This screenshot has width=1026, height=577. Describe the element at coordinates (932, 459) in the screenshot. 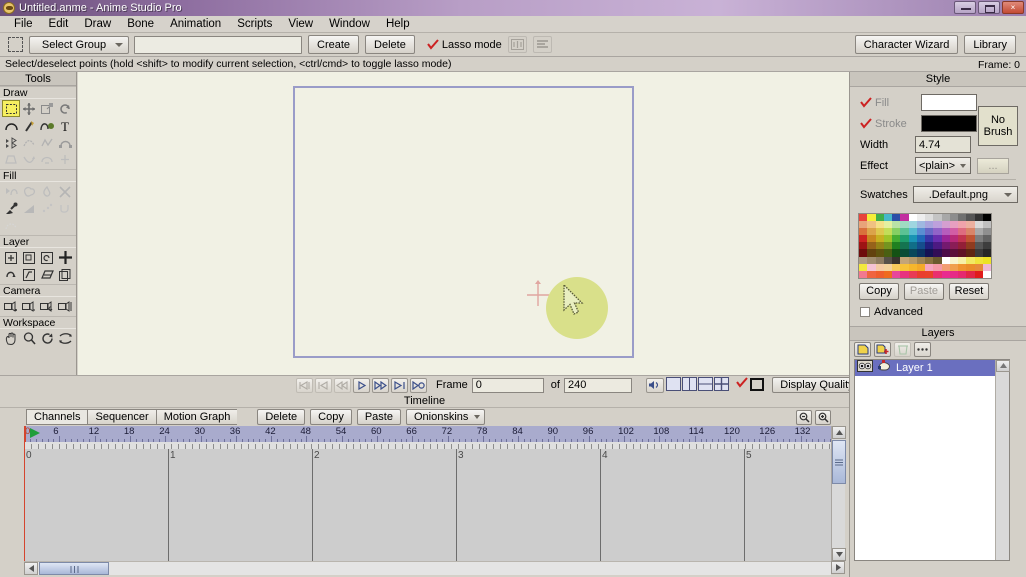

I see `layers-list: Layer 1` at that location.